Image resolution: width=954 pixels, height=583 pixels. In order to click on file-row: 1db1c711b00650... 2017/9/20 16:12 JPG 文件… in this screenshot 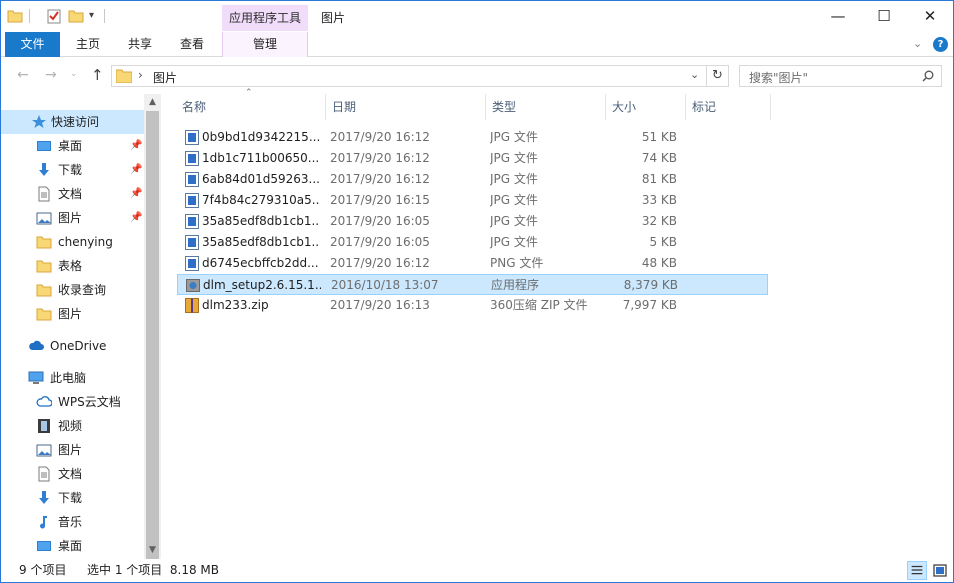, I will do `click(472, 158)`.